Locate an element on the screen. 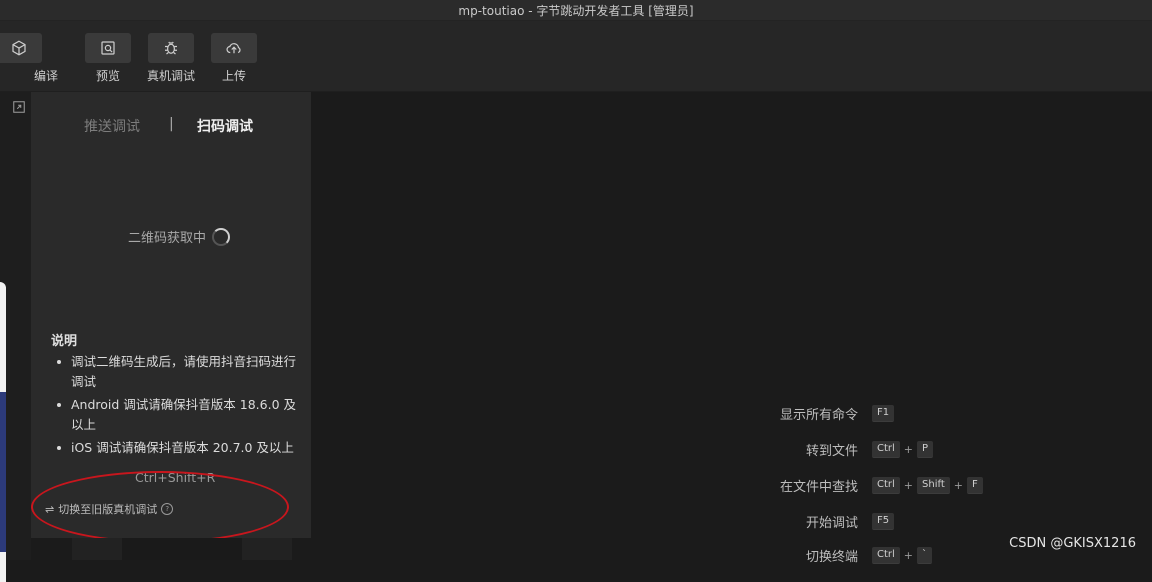 The height and width of the screenshot is (582, 1152). key-cap: P is located at coordinates (925, 449).